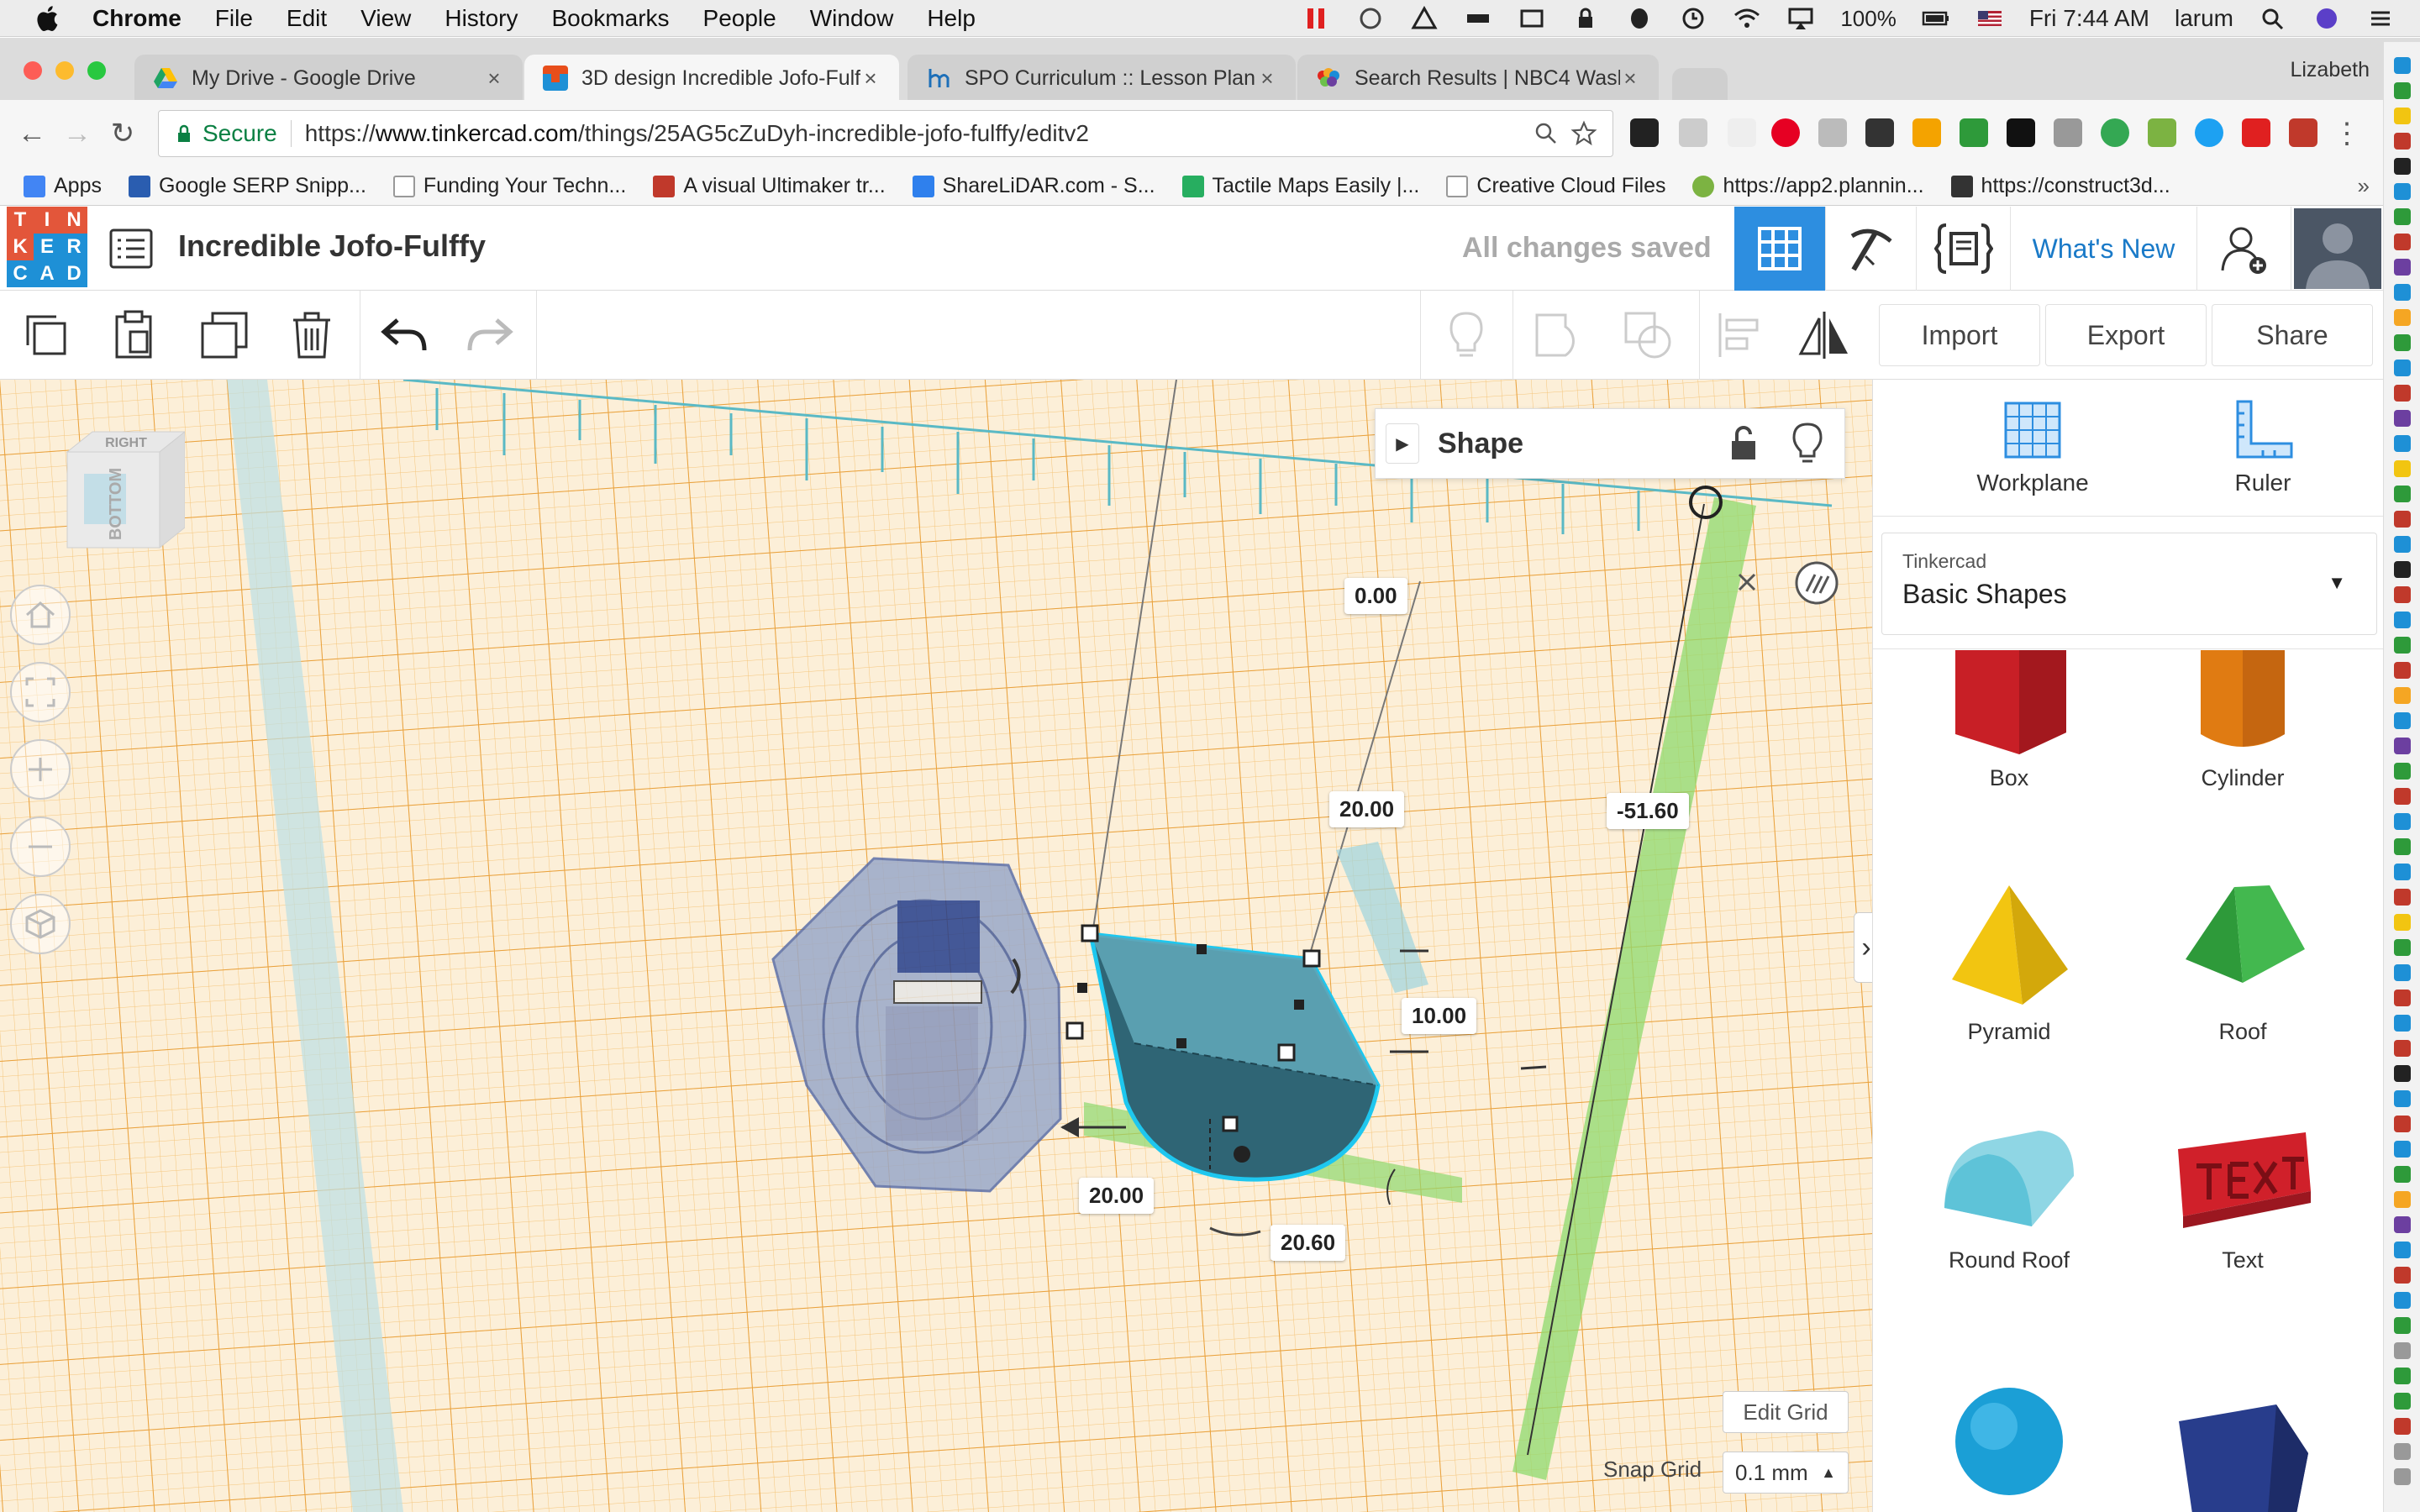  What do you see at coordinates (40, 692) in the screenshot?
I see `fit-view-button` at bounding box center [40, 692].